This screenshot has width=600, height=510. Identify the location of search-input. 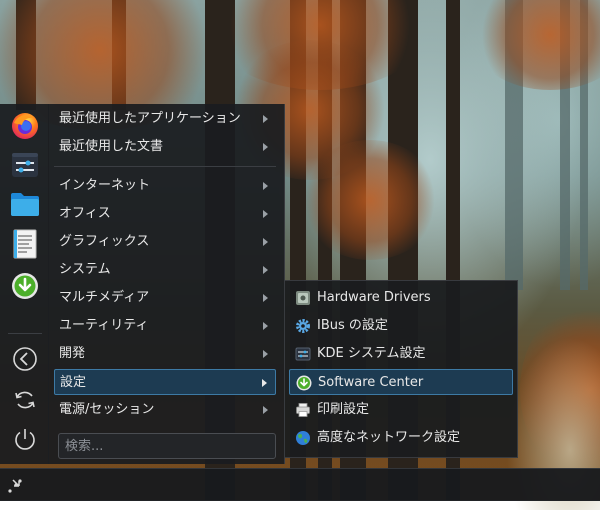
(167, 446).